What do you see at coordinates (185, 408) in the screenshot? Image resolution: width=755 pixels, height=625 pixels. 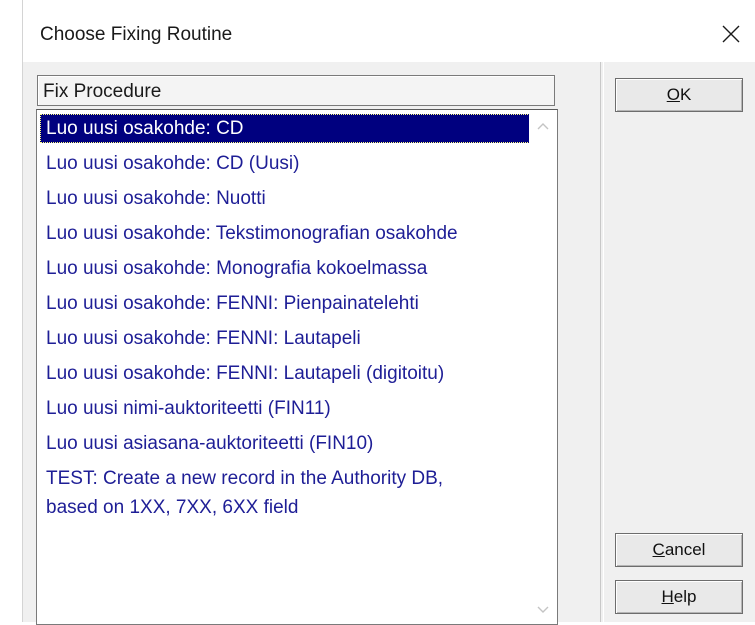 I see `list-item: Luo uusi nimi-auktoriteetti (FIN11)` at bounding box center [185, 408].